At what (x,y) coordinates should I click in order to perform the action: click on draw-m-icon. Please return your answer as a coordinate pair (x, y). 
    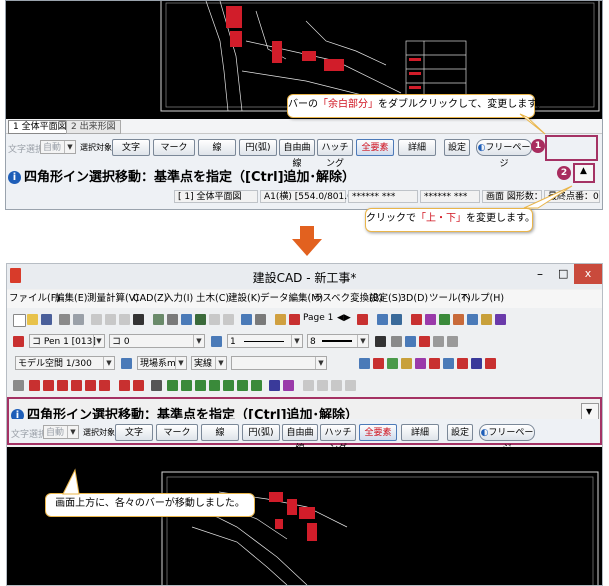
    Looking at the image, I should click on (214, 385).